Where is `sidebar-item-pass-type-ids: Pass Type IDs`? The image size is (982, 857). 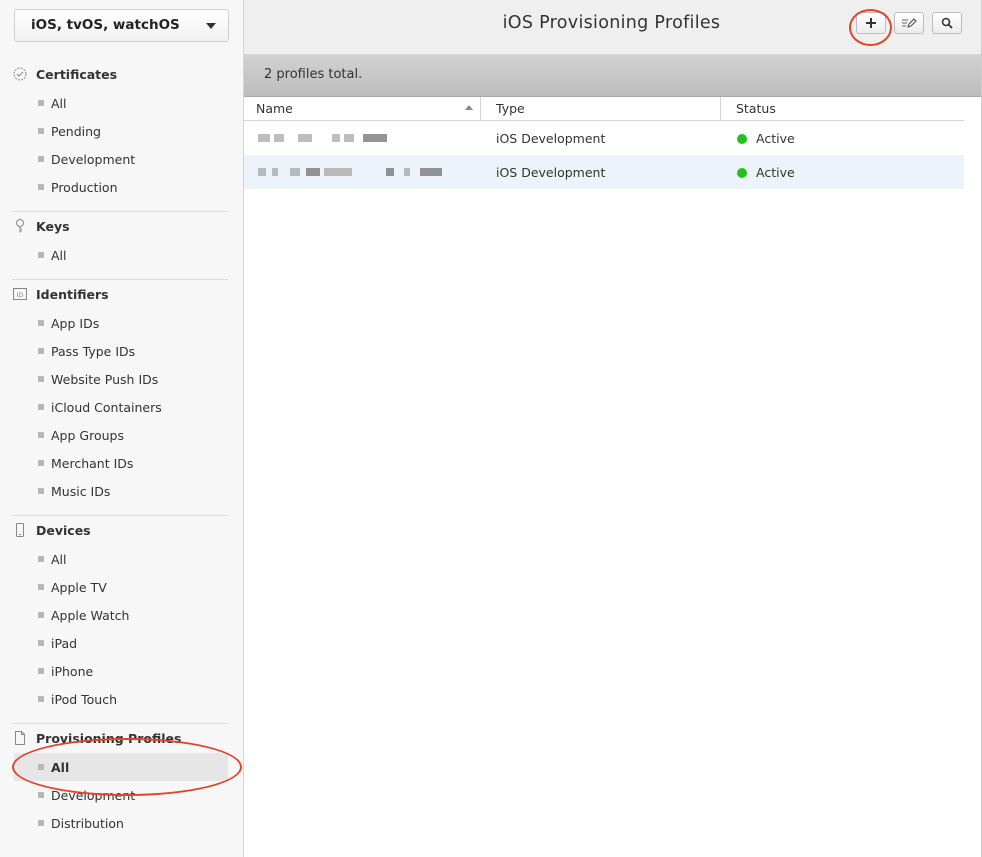
sidebar-item-pass-type-ids: Pass Type IDs is located at coordinates (121, 351).